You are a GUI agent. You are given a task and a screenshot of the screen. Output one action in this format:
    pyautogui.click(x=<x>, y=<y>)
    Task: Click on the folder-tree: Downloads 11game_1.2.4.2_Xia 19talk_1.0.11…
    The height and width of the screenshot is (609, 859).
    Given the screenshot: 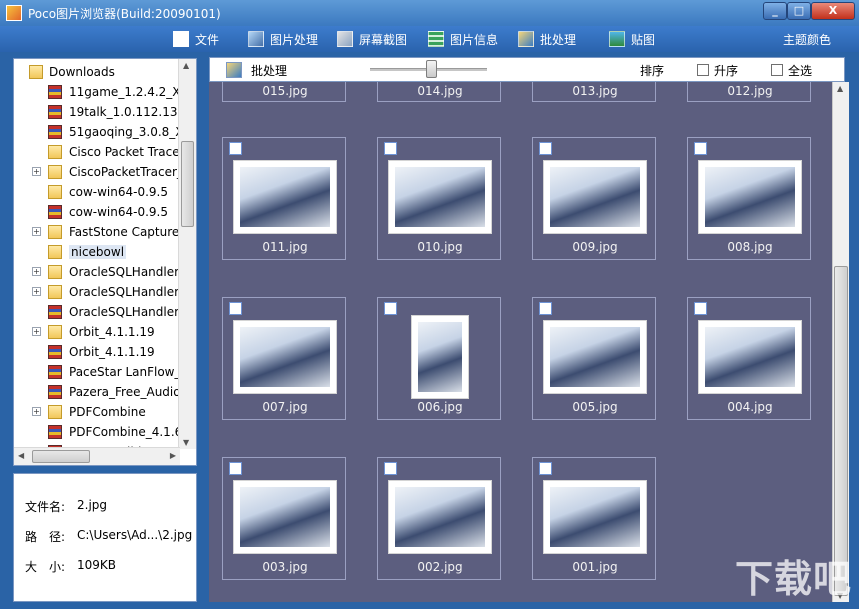 What is the action you would take?
    pyautogui.click(x=105, y=262)
    